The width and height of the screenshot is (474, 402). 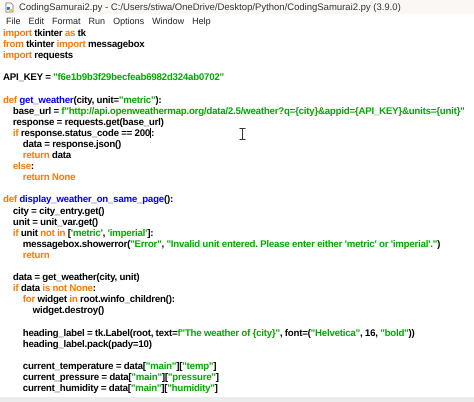 What do you see at coordinates (113, 78) in the screenshot?
I see `code-line: API_KEY = "f6e1b9b3f29becfeab6982d324ab0702"` at bounding box center [113, 78].